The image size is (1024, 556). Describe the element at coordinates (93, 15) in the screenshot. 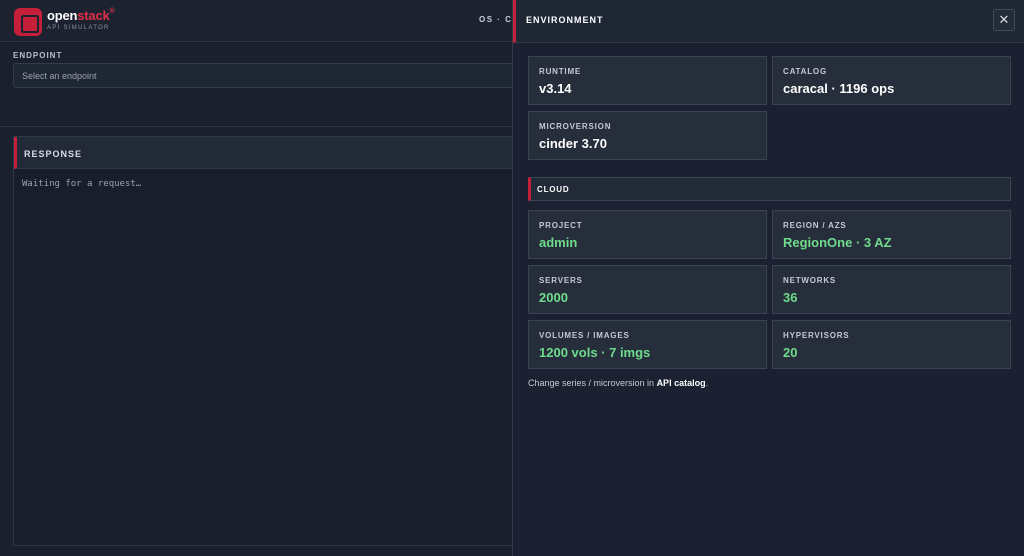

I see `logo-text-accent: stack` at that location.